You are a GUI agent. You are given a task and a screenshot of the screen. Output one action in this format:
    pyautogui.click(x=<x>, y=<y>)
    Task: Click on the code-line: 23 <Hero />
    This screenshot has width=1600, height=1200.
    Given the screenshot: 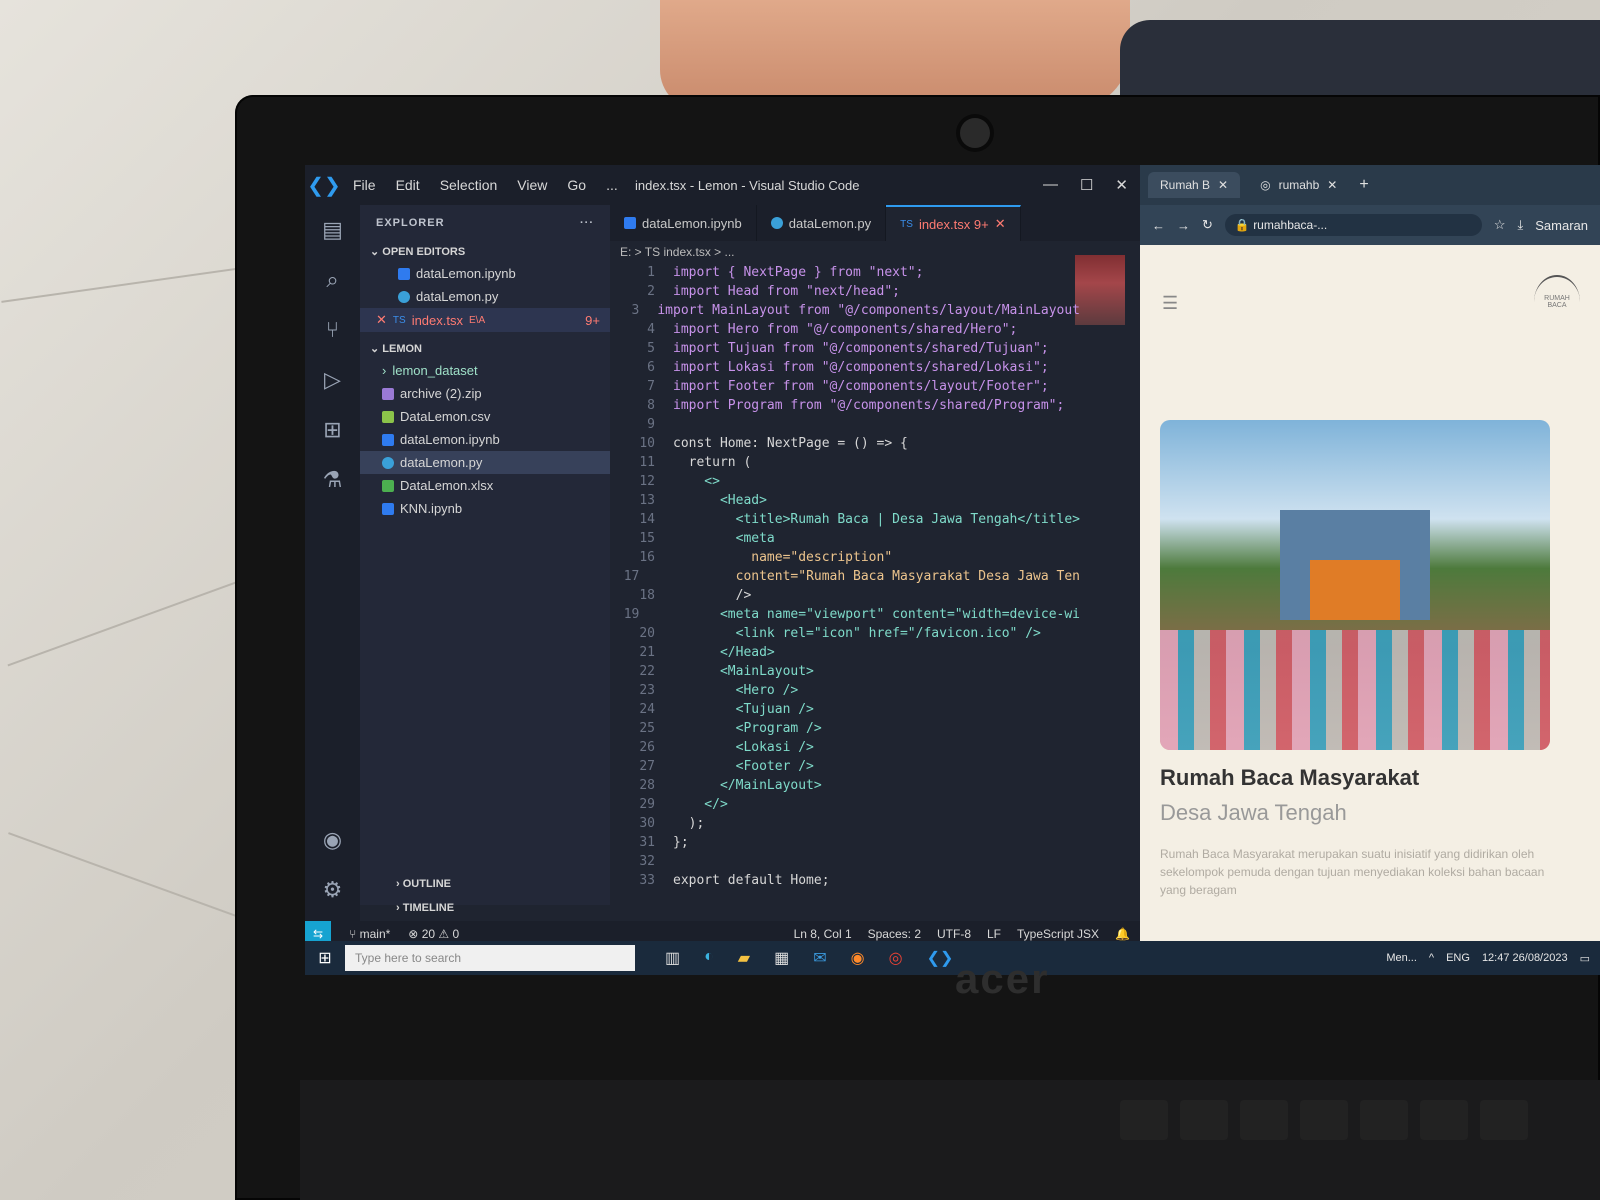 What is the action you would take?
    pyautogui.click(x=845, y=692)
    